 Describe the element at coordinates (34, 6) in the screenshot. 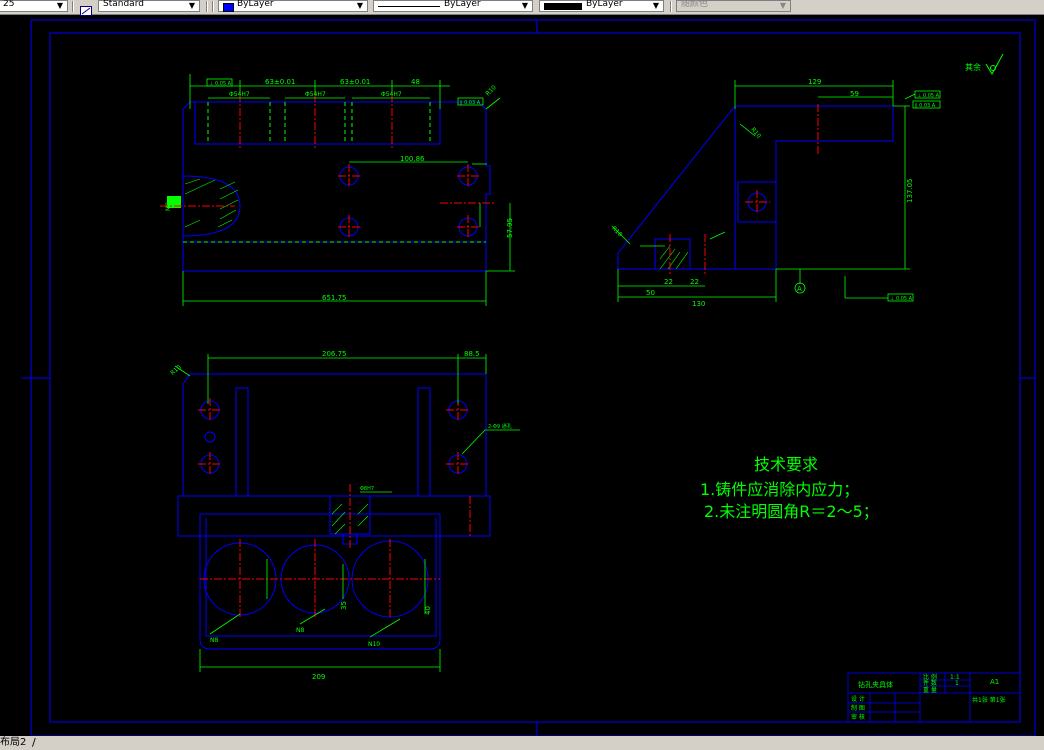

I see `lineweight-dropdown: 25 ▼` at that location.